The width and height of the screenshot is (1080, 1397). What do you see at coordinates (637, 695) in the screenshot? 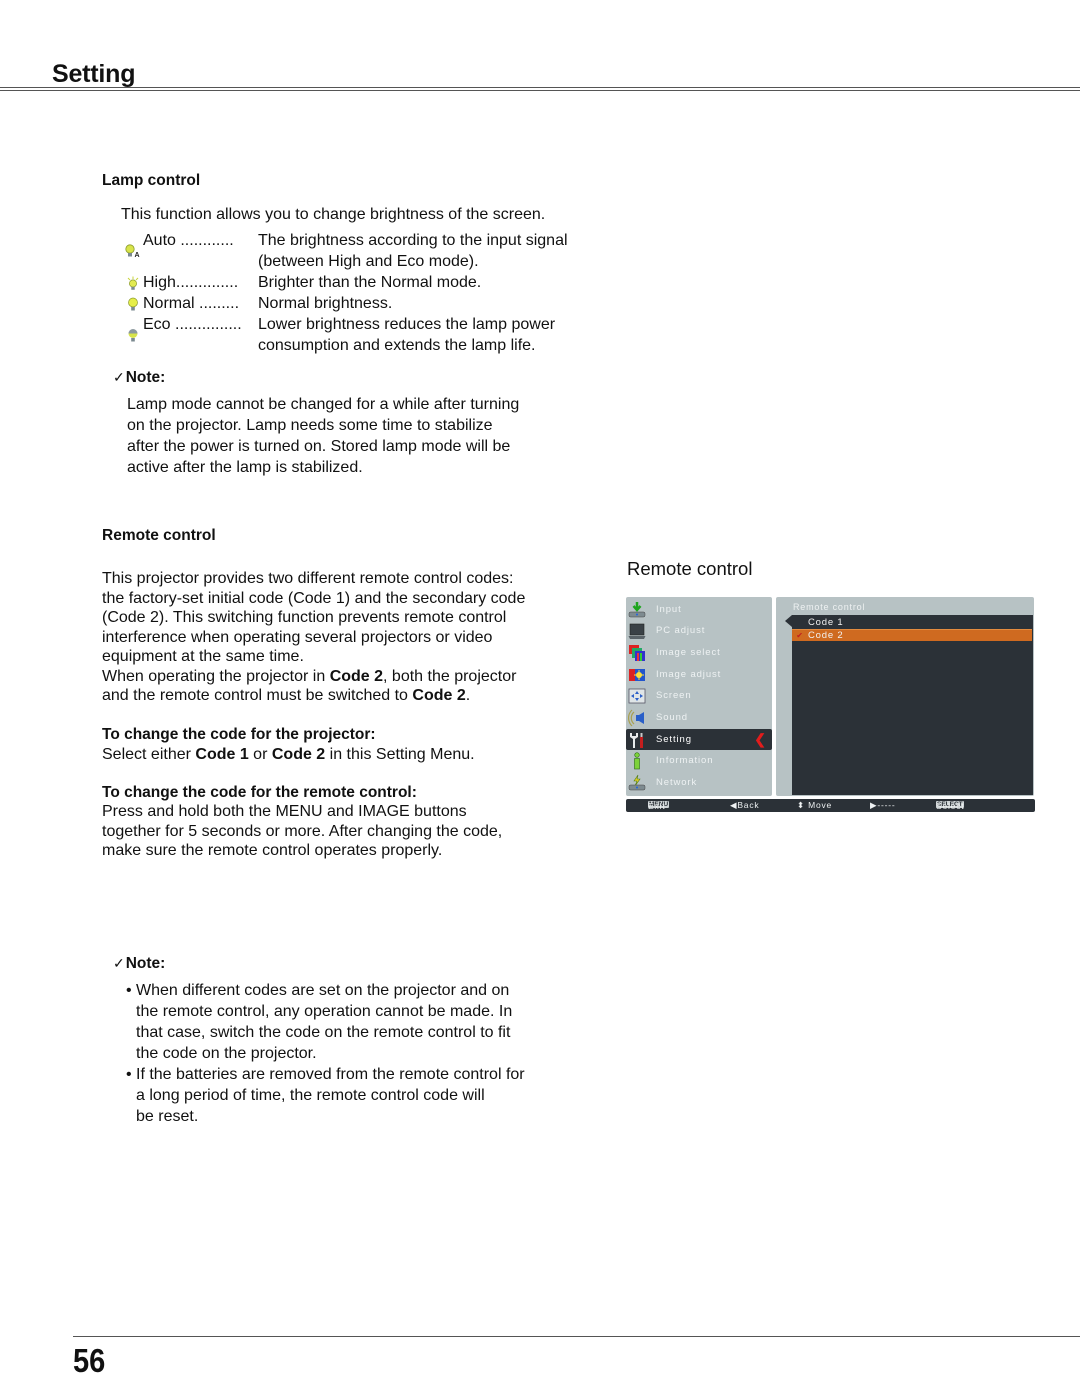
I see `screen-icon` at bounding box center [637, 695].